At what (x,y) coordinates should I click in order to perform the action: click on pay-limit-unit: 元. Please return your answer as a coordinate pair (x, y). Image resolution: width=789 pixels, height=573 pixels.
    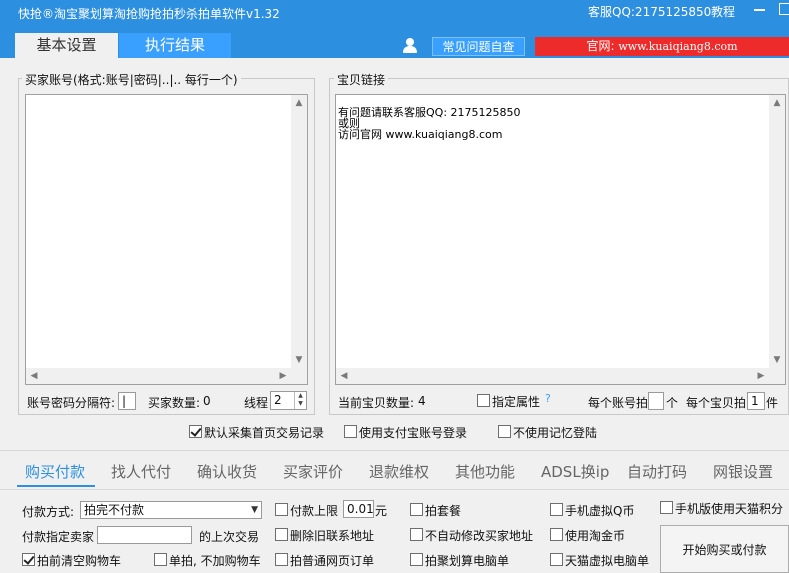
    Looking at the image, I should click on (381, 511).